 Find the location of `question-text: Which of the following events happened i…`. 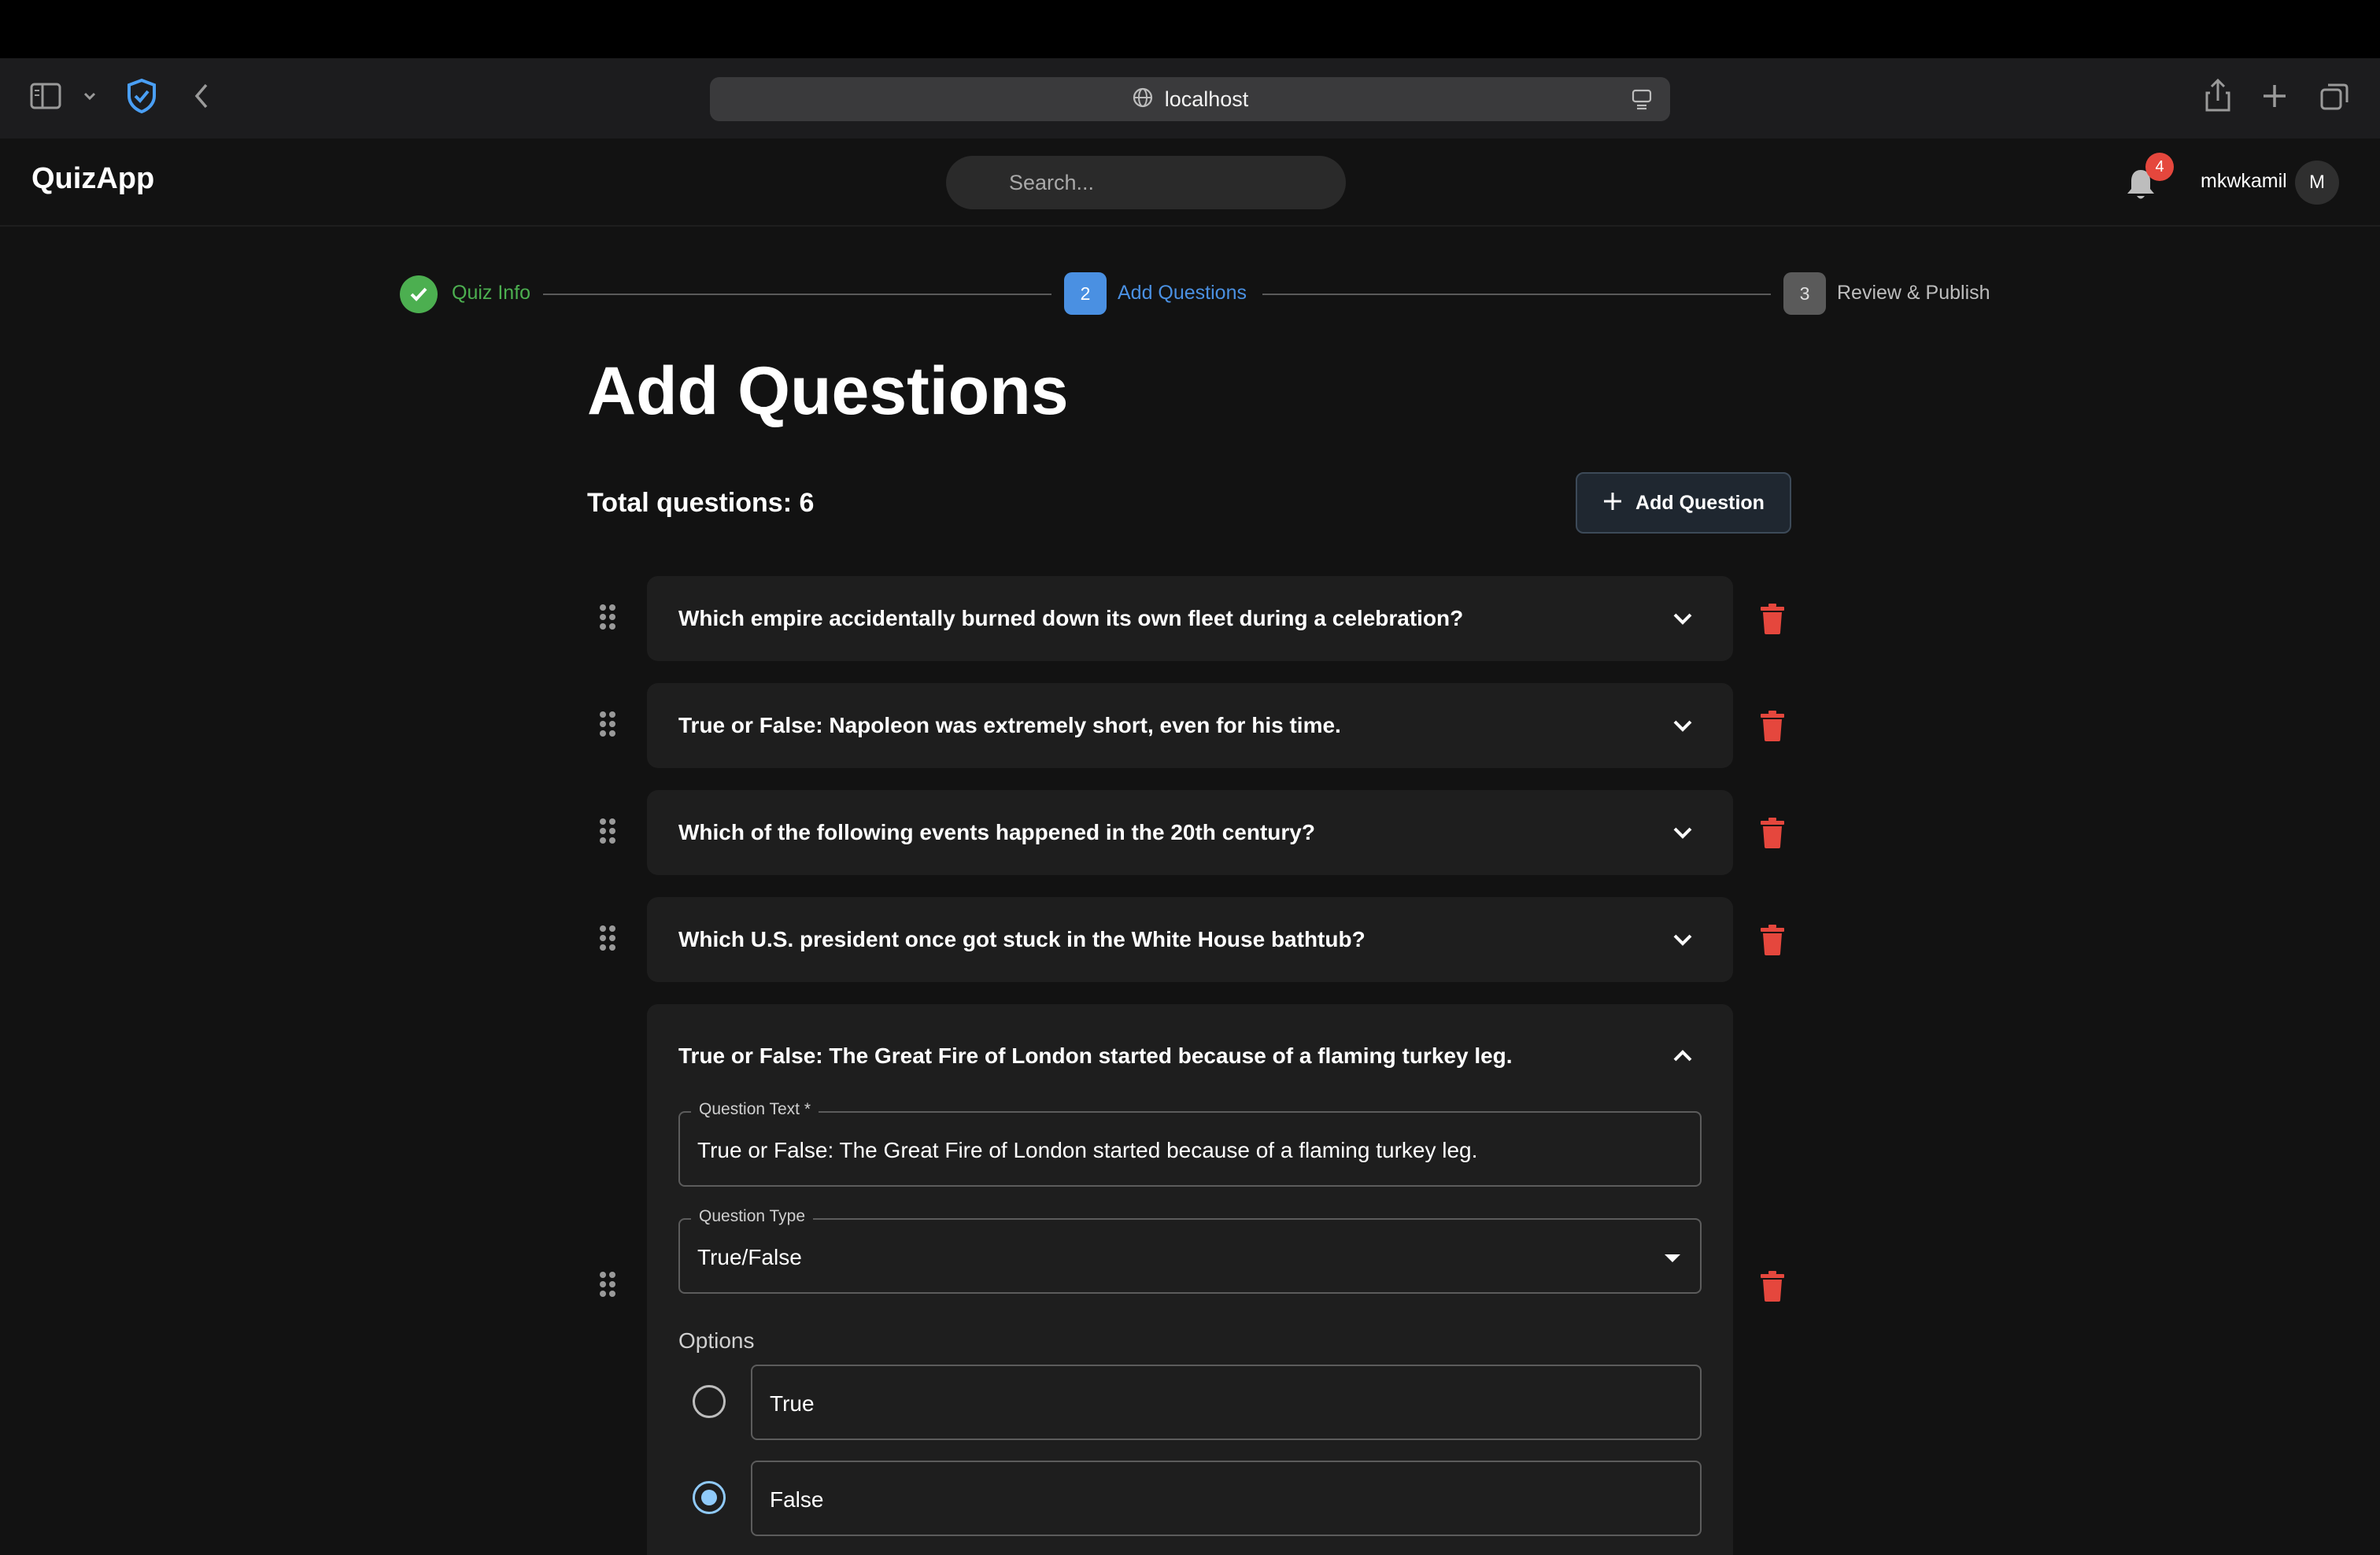

question-text: Which of the following events happened i… is located at coordinates (996, 832).